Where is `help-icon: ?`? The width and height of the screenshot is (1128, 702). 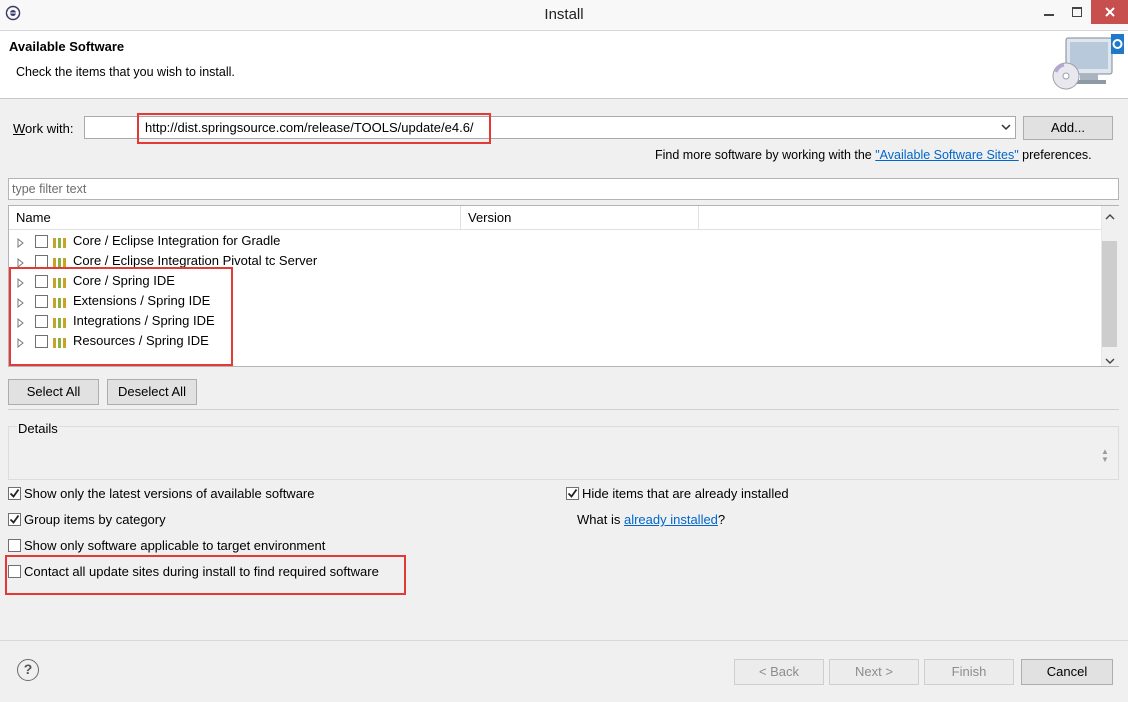 help-icon: ? is located at coordinates (28, 670).